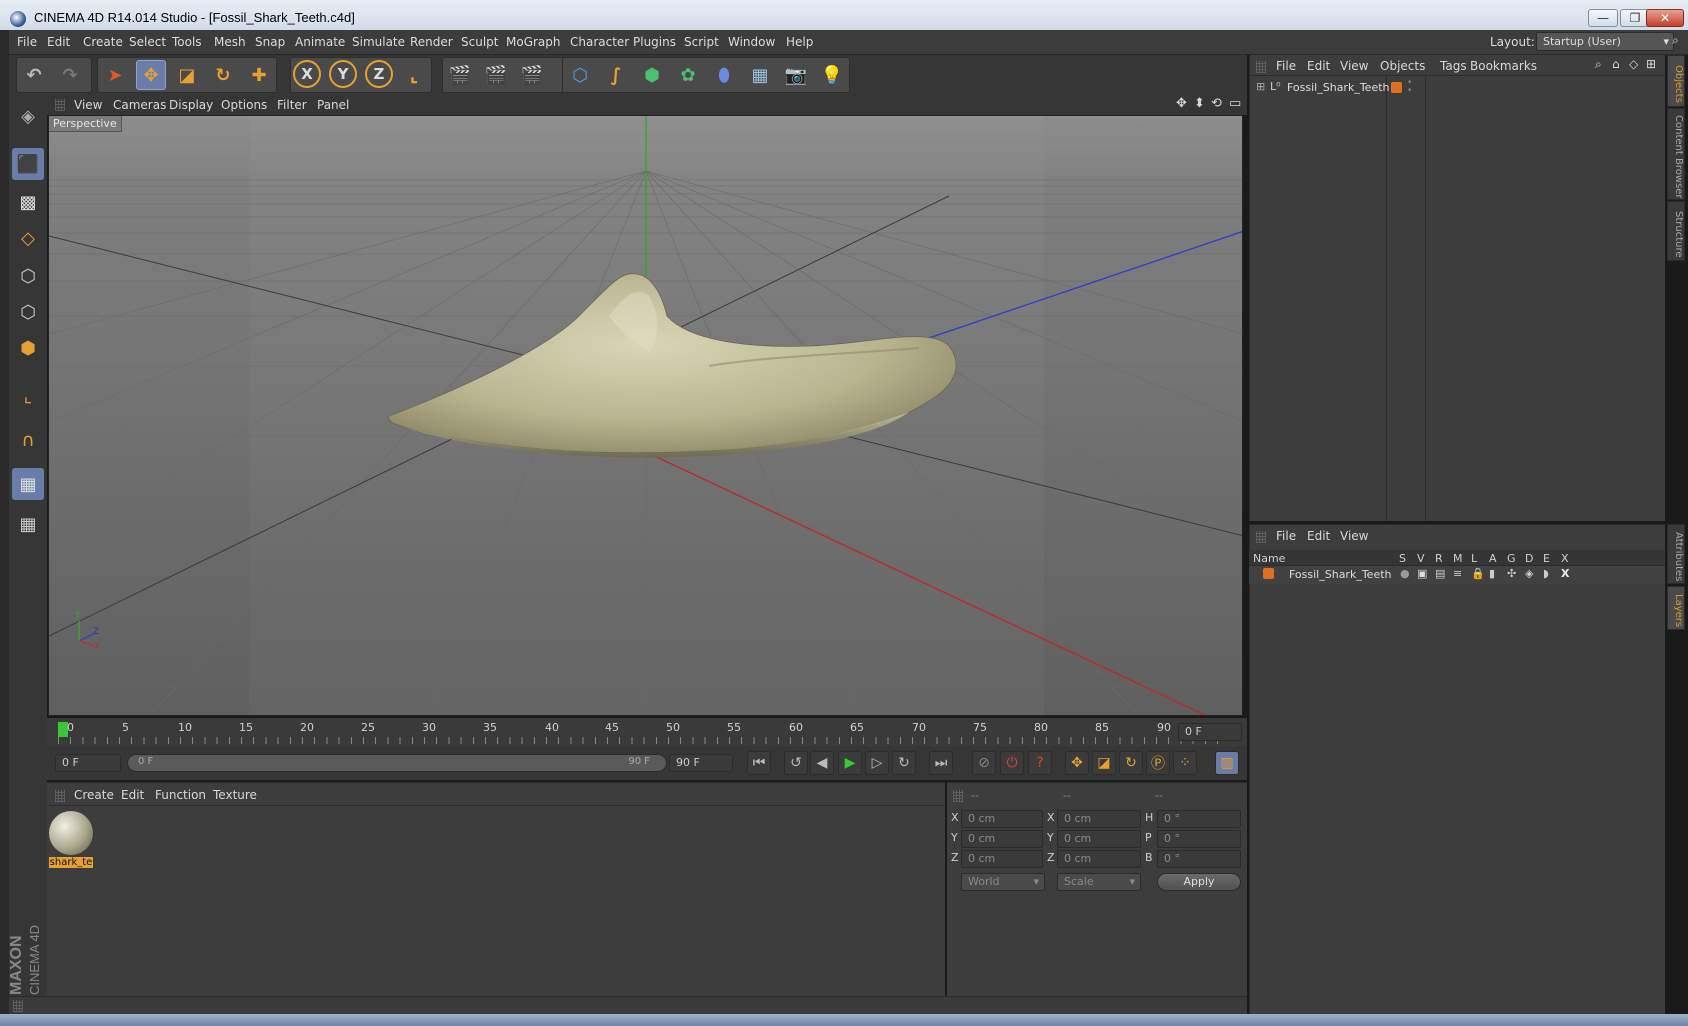 The image size is (1688, 1026). Describe the element at coordinates (147, 42) in the screenshot. I see `menu-select: Select` at that location.